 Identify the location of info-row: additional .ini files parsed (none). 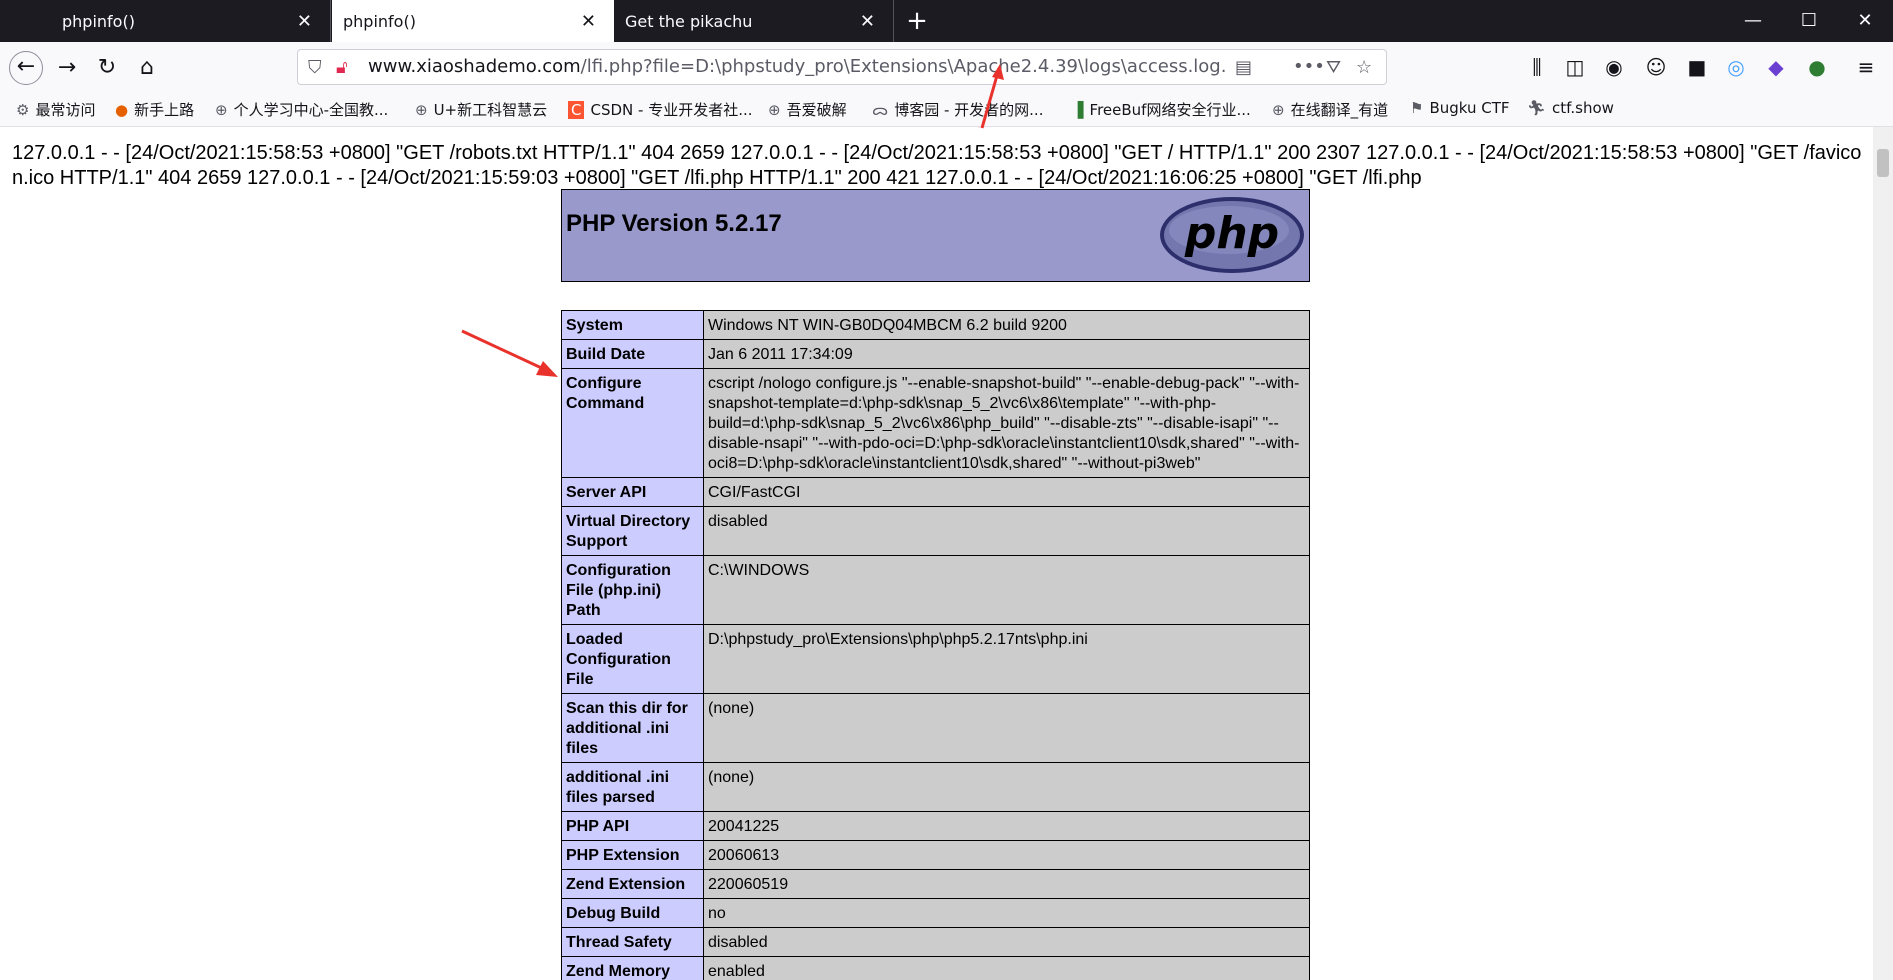
(935, 787).